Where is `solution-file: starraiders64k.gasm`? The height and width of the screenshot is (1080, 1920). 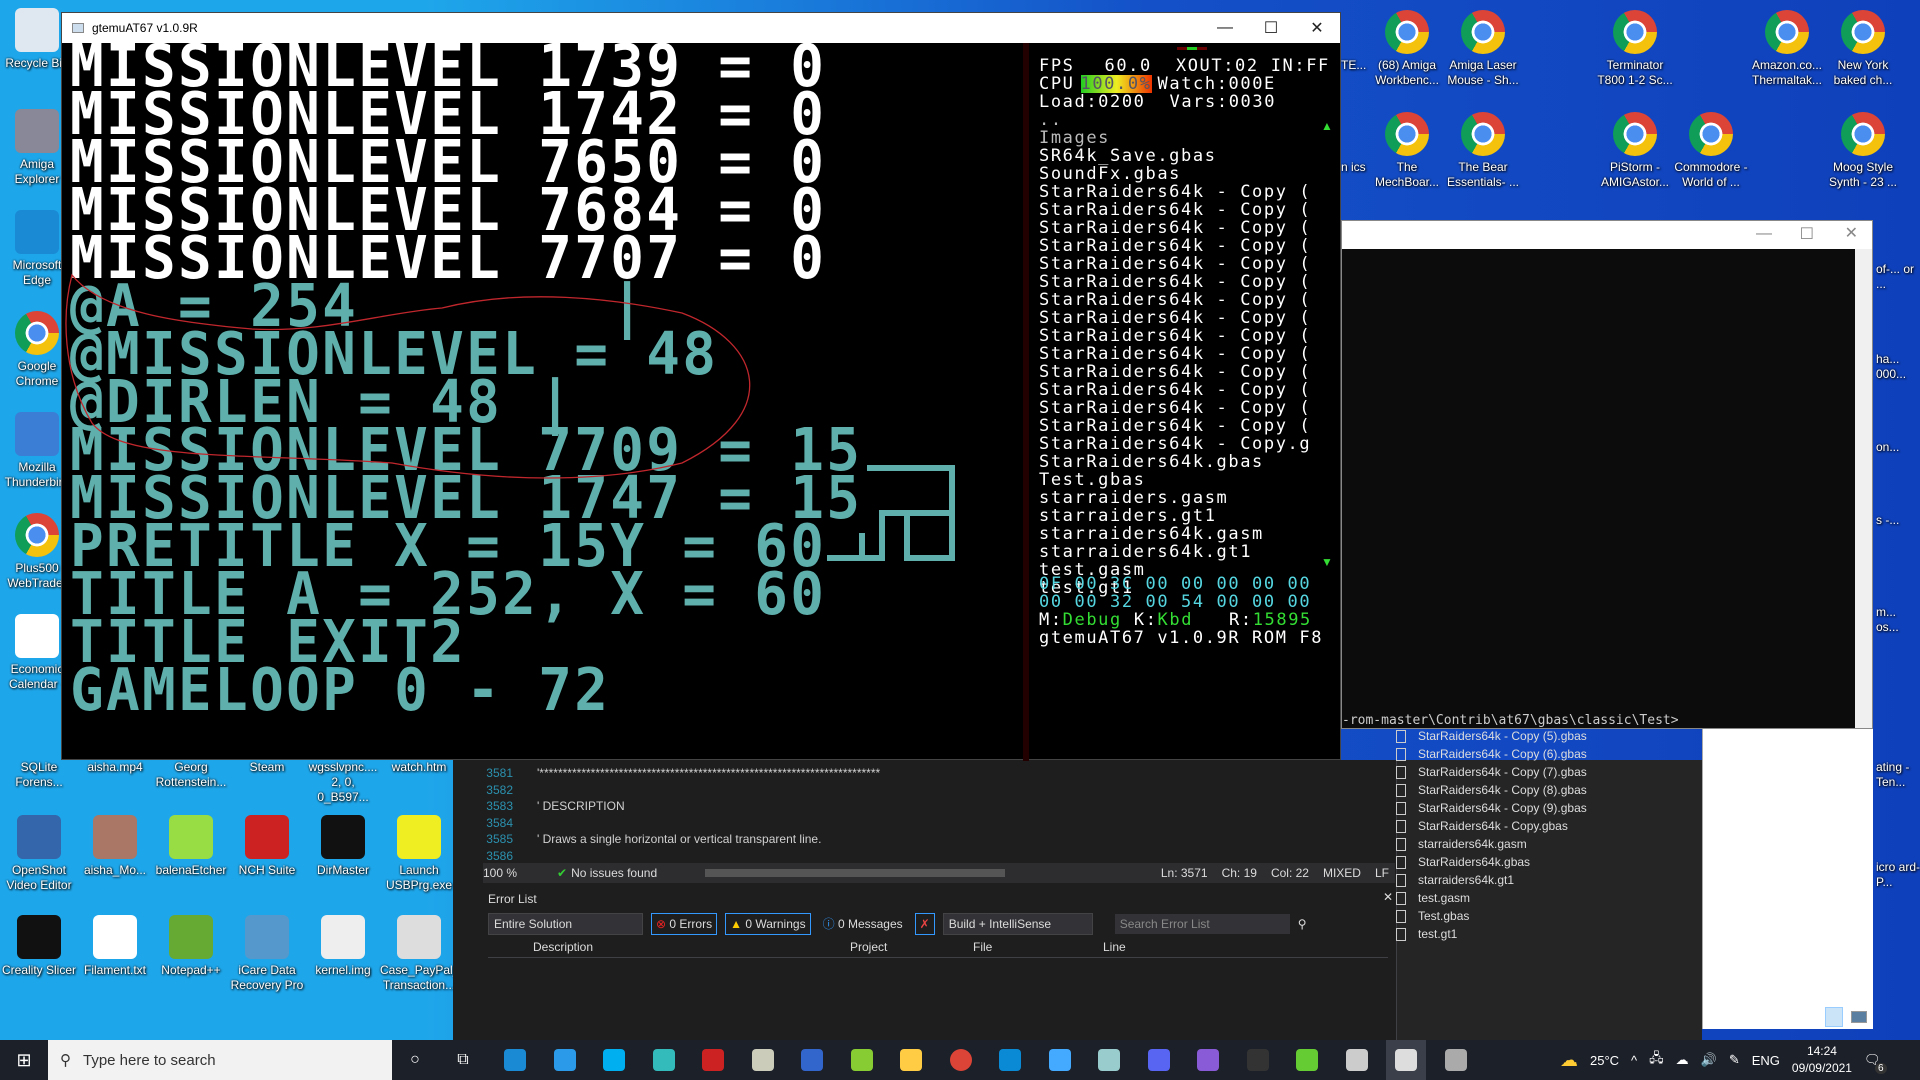 solution-file: starraiders64k.gasm is located at coordinates (1461, 844).